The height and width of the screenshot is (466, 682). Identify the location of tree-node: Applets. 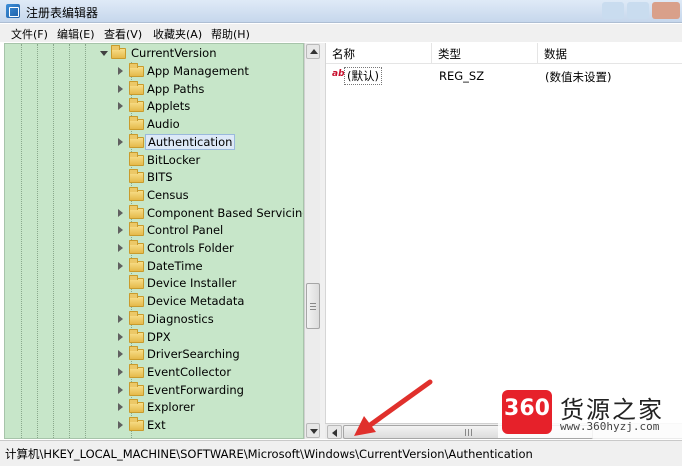
(154, 106).